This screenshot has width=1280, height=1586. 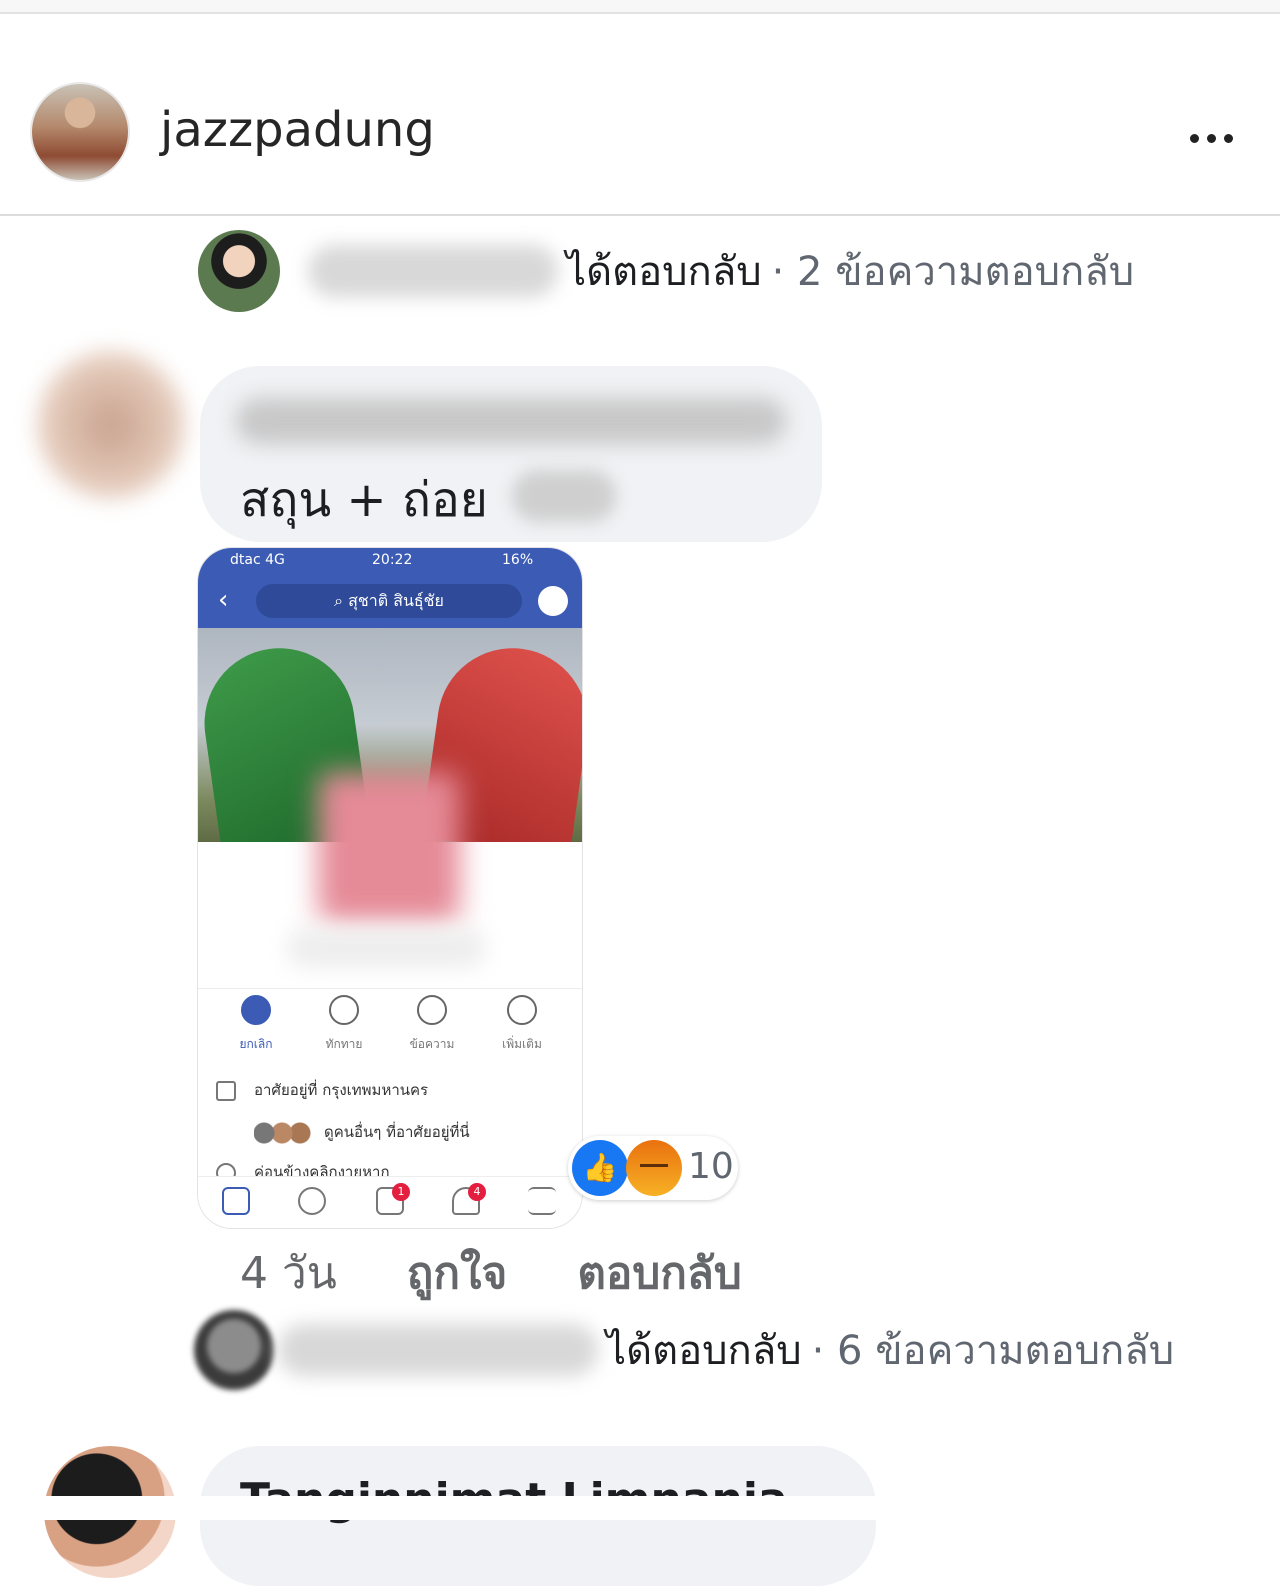 What do you see at coordinates (297, 130) in the screenshot?
I see `username: jazzpadung` at bounding box center [297, 130].